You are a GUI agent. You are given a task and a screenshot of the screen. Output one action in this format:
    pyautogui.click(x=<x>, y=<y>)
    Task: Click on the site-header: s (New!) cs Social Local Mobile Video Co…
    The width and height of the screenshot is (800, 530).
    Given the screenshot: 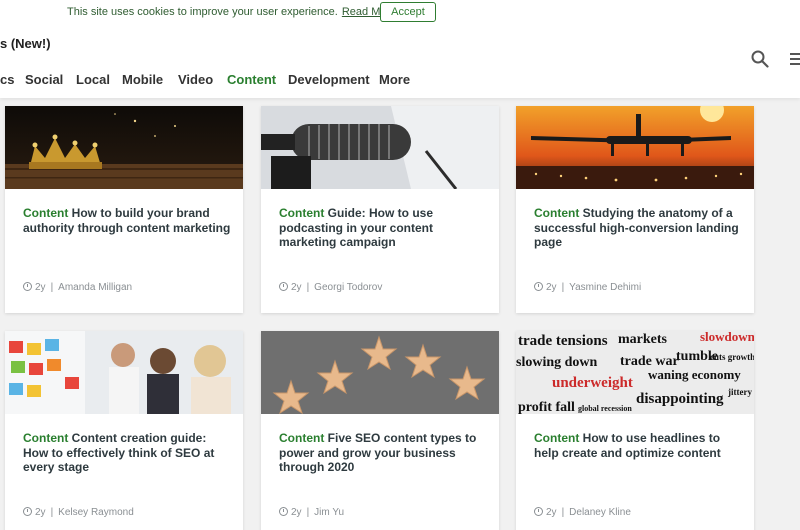 What is the action you would take?
    pyautogui.click(x=400, y=63)
    